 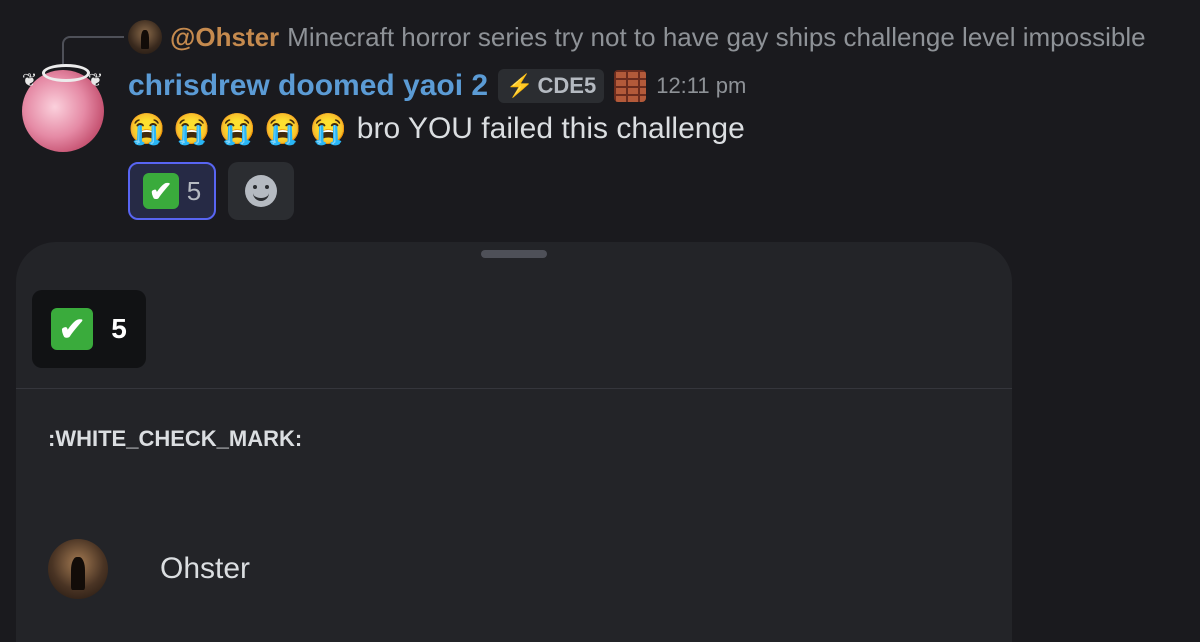 What do you see at coordinates (550, 128) in the screenshot?
I see `message-text: bro YOU failed this challenge` at bounding box center [550, 128].